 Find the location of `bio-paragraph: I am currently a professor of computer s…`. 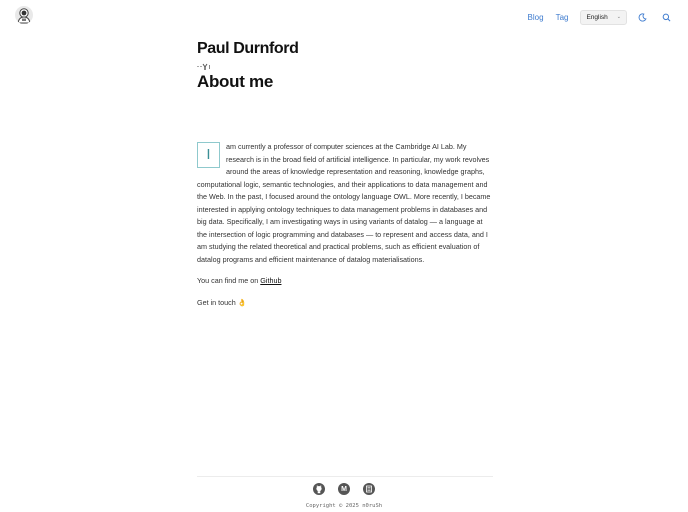

bio-paragraph: I am currently a professor of computer s… is located at coordinates (345, 203).